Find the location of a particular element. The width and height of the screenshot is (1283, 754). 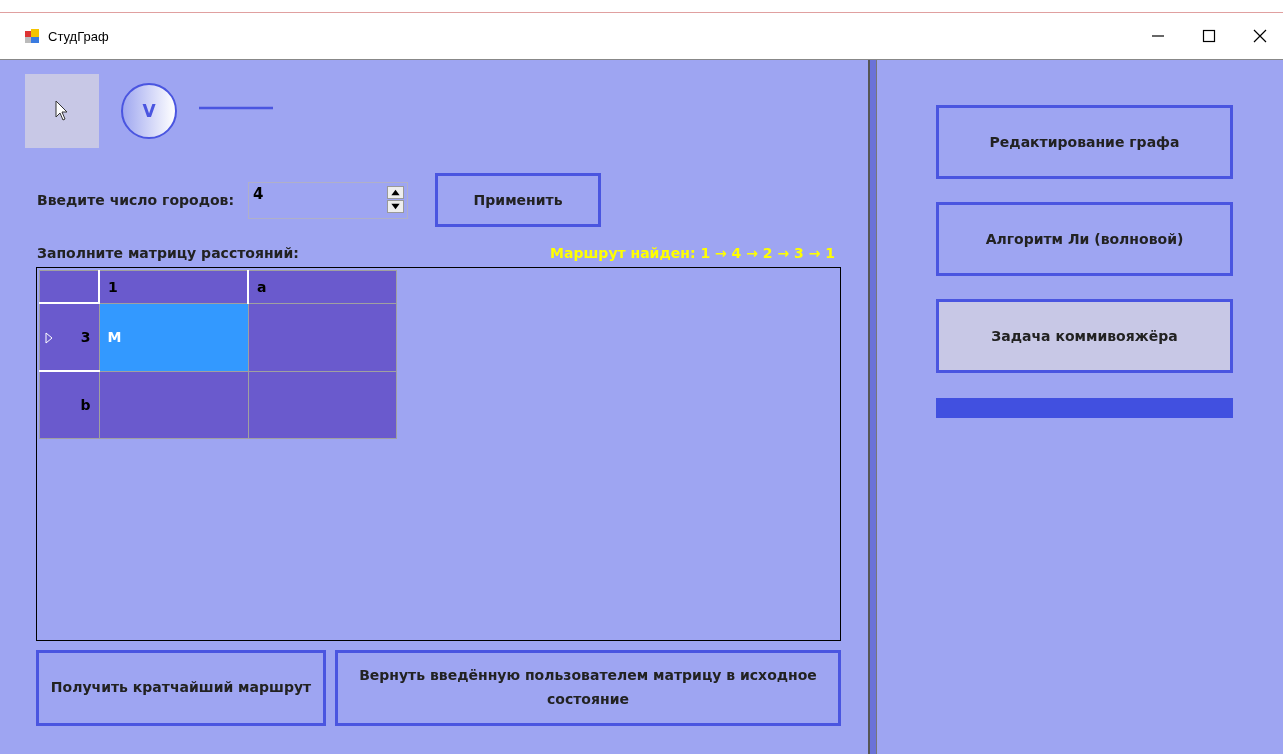

spinner-arrows-icon is located at coordinates (396, 199).